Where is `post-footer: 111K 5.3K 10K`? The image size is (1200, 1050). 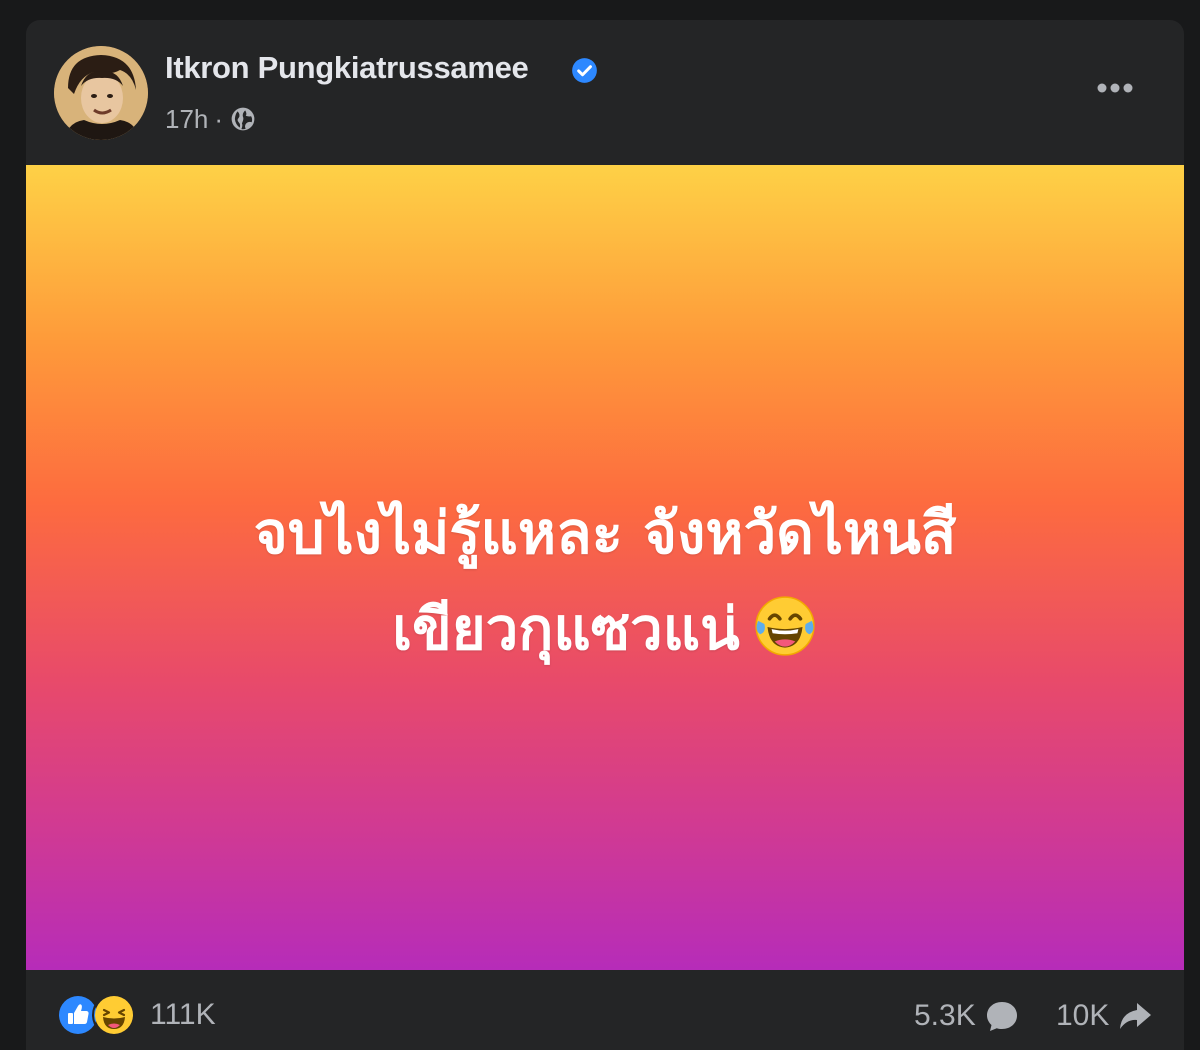 post-footer: 111K 5.3K 10K is located at coordinates (605, 1010).